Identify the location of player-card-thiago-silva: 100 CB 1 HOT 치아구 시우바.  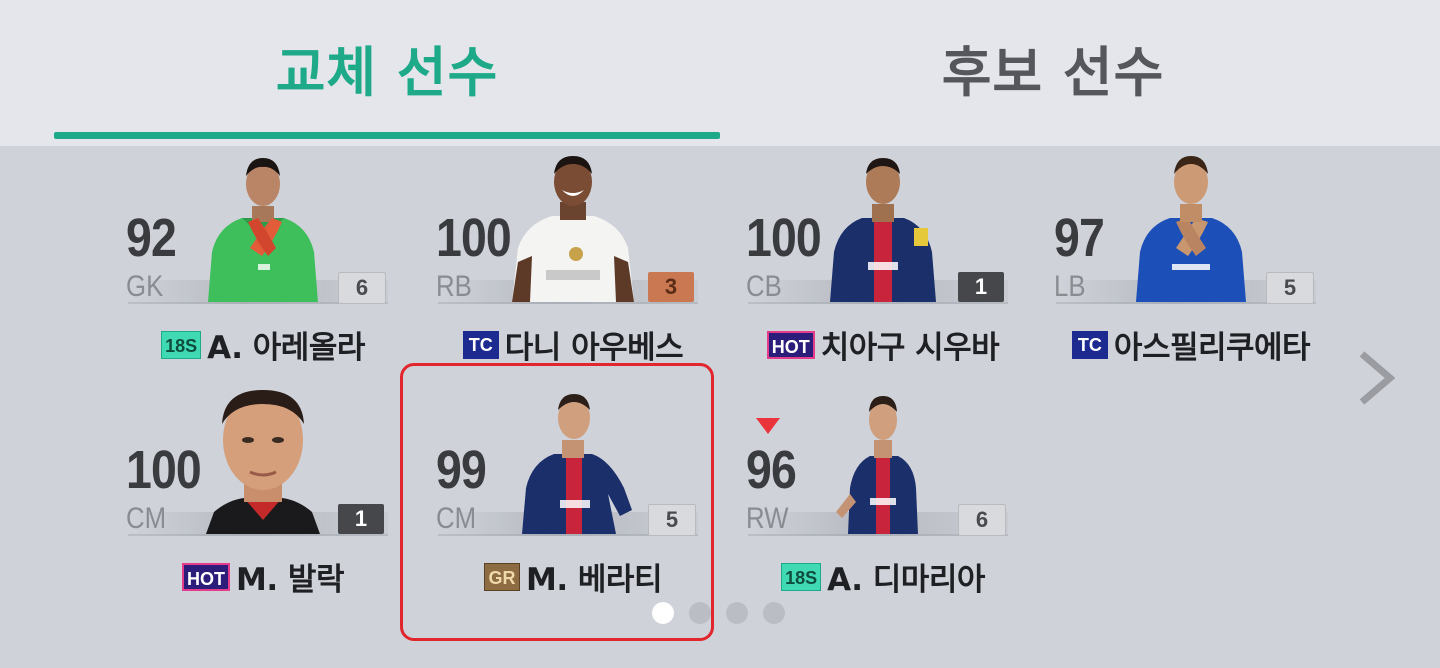
(883, 263).